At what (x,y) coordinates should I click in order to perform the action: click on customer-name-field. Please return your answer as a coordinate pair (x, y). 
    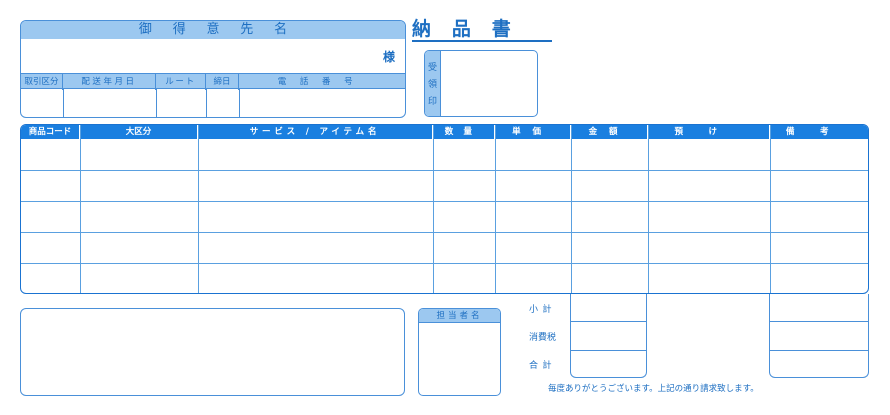
    Looking at the image, I should click on (213, 56).